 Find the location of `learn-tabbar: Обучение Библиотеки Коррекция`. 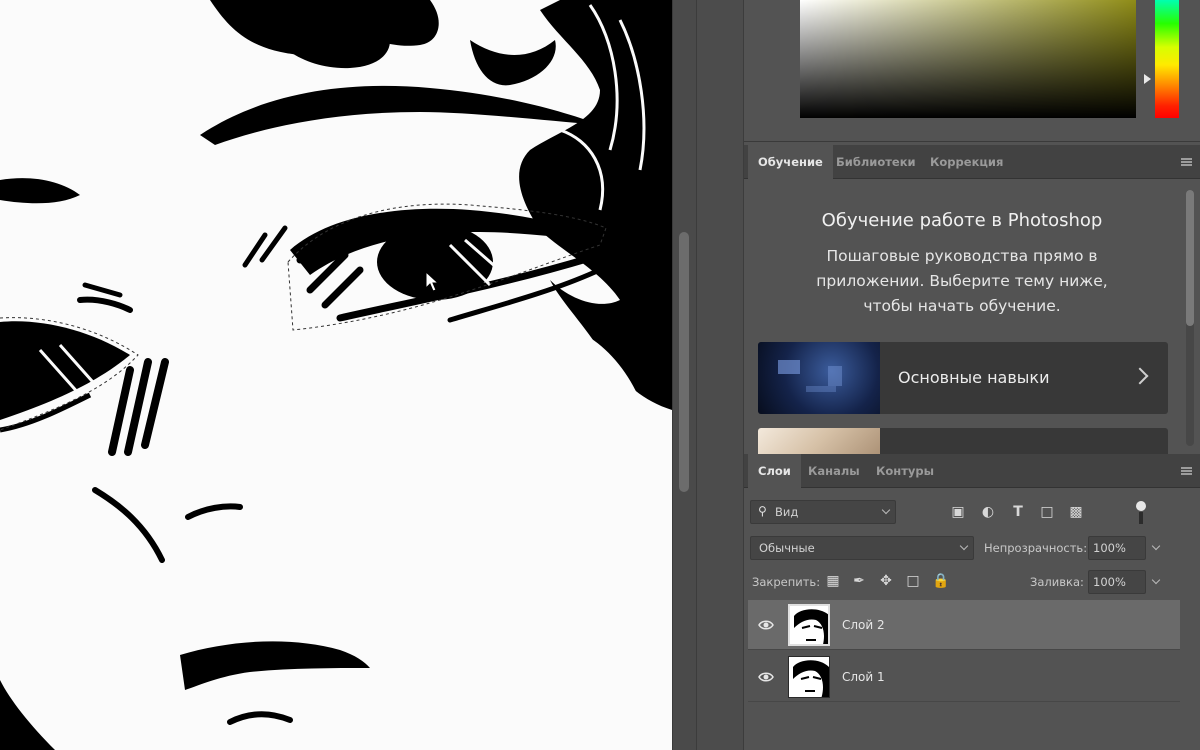

learn-tabbar: Обучение Библиотеки Коррекция is located at coordinates (972, 162).